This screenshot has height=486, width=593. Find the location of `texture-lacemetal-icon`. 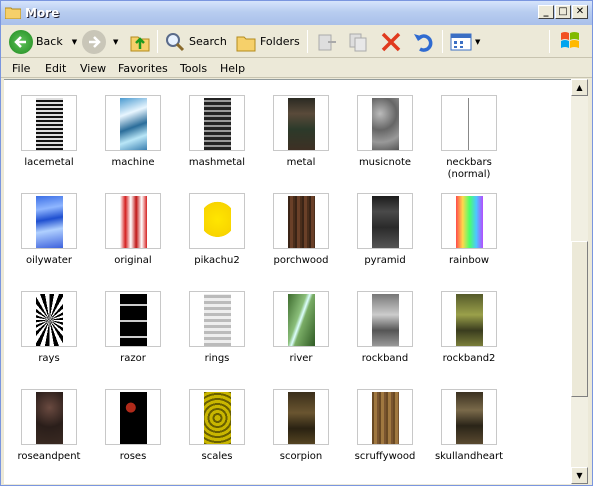

texture-lacemetal-icon is located at coordinates (49, 124).